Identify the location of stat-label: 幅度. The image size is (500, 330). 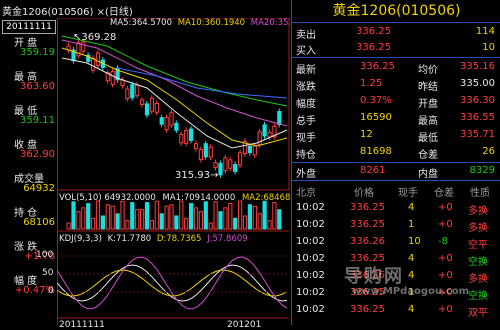
(306, 104).